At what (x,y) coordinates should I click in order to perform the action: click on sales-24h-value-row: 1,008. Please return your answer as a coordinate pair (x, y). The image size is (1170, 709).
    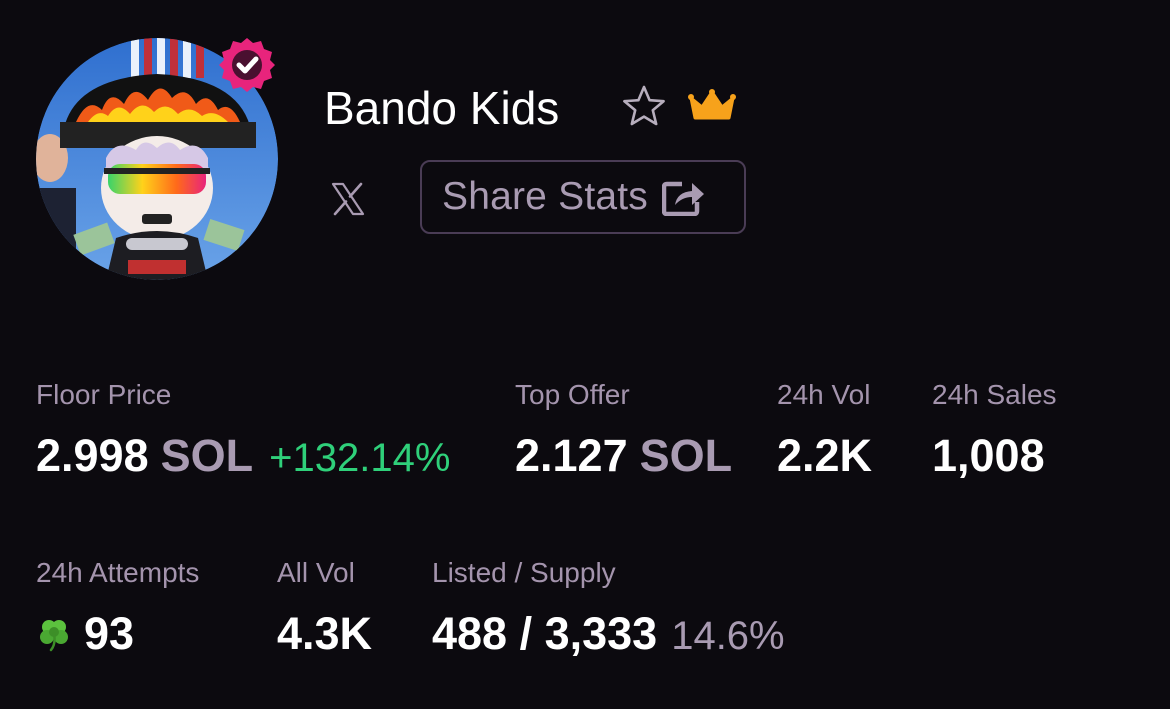
    Looking at the image, I should click on (994, 456).